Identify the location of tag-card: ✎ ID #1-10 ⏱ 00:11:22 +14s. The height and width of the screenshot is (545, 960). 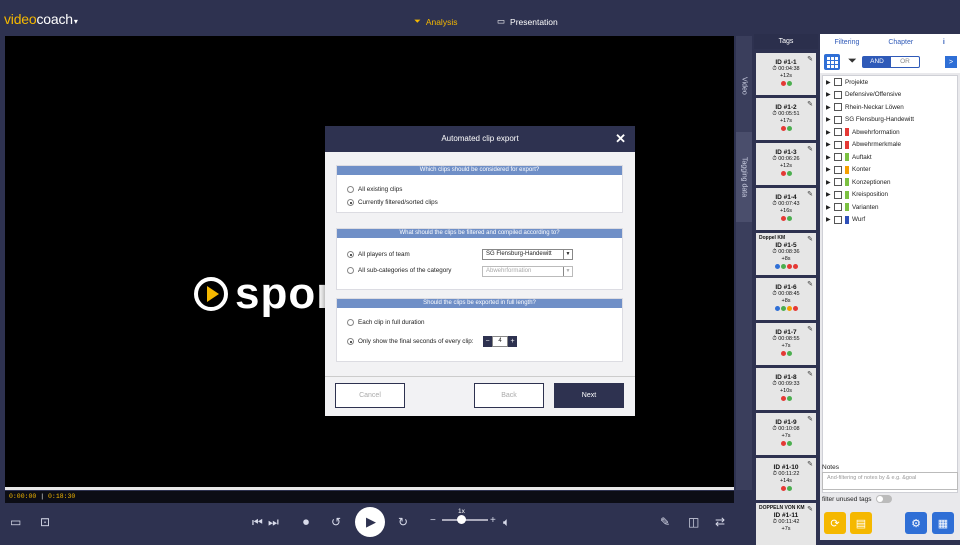
(786, 479).